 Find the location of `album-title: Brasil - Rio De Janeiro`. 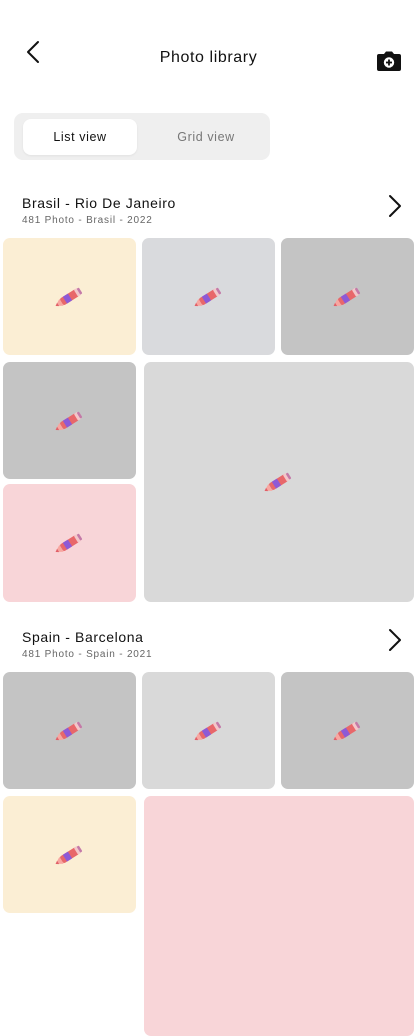

album-title: Brasil - Rio De Janeiro is located at coordinates (99, 203).